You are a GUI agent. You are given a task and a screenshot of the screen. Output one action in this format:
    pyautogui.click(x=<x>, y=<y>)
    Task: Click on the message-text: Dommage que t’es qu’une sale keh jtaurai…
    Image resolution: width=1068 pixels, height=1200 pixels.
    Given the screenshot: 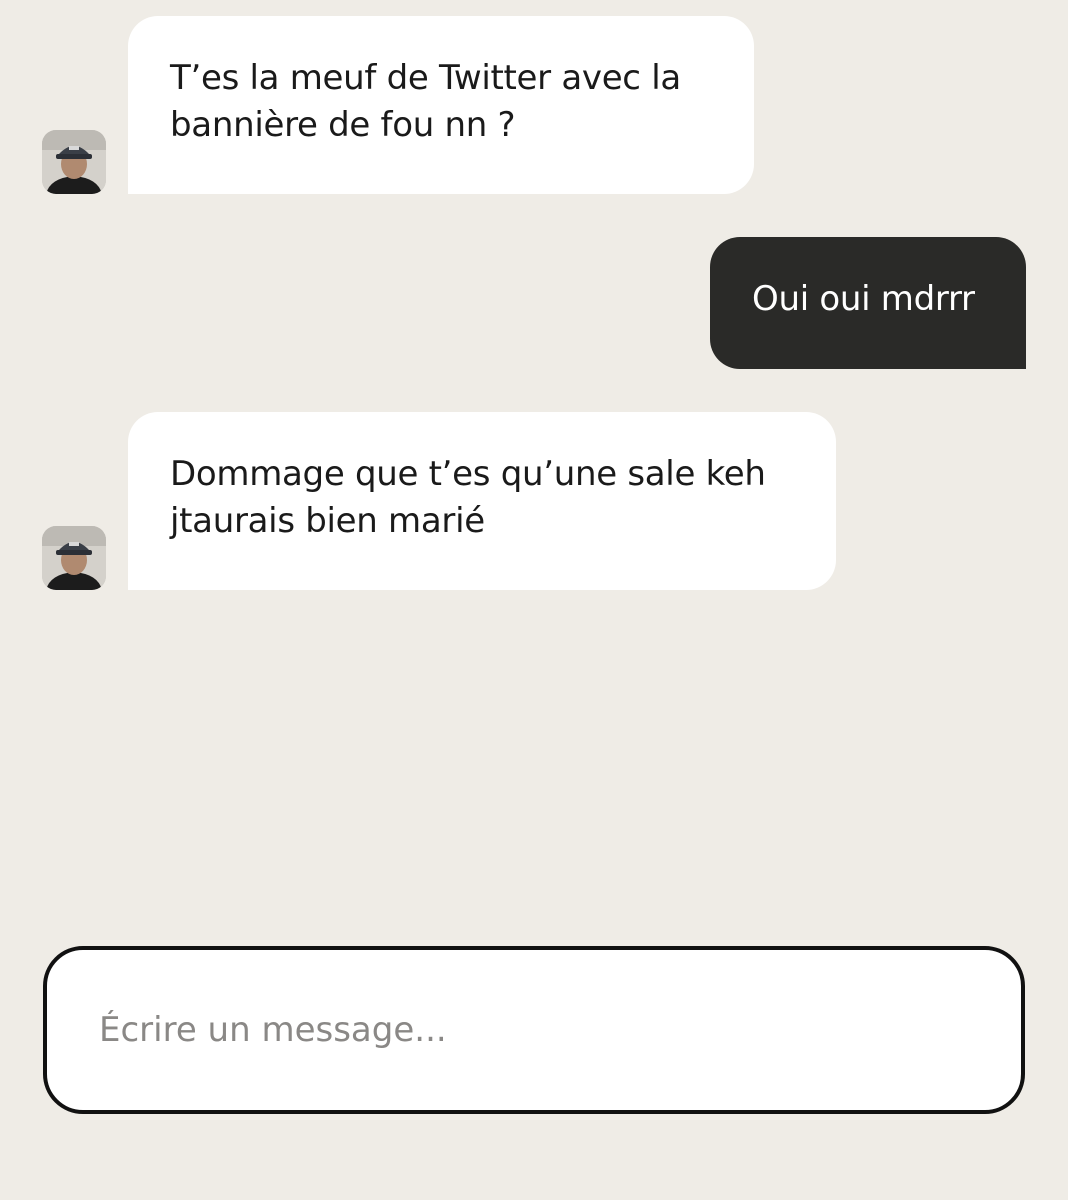 What is the action you would take?
    pyautogui.click(x=468, y=497)
    